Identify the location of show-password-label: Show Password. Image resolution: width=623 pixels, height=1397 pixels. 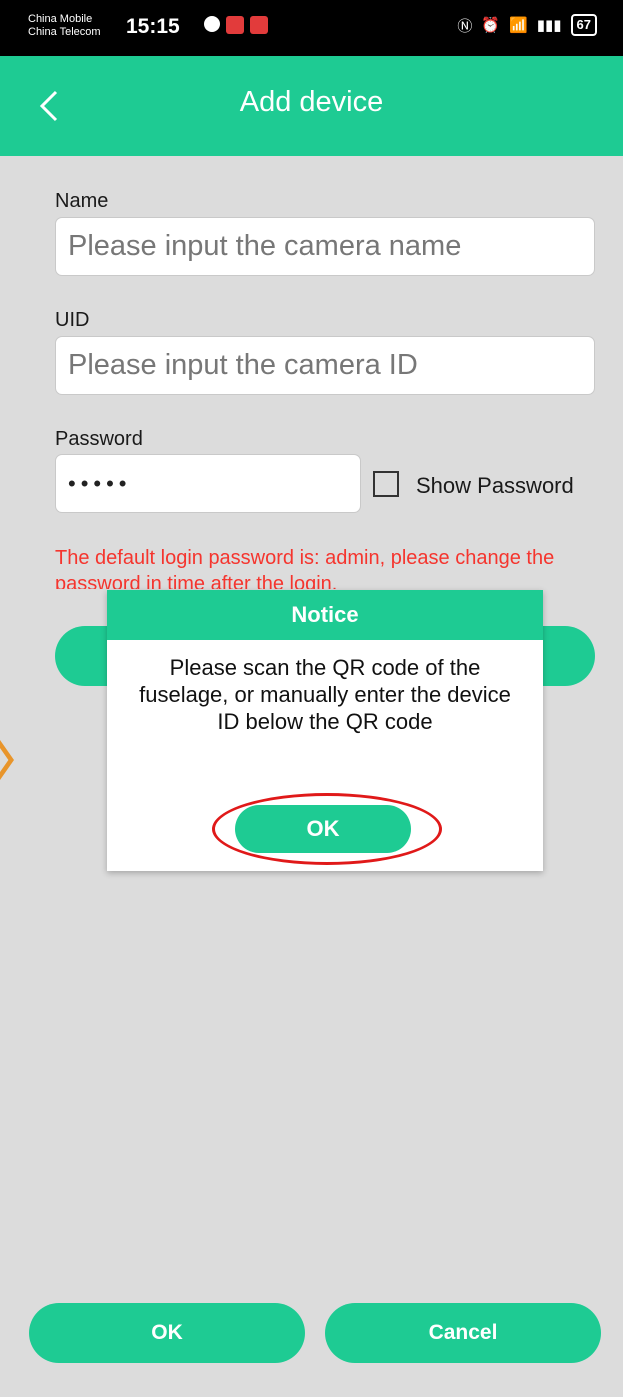
(495, 485).